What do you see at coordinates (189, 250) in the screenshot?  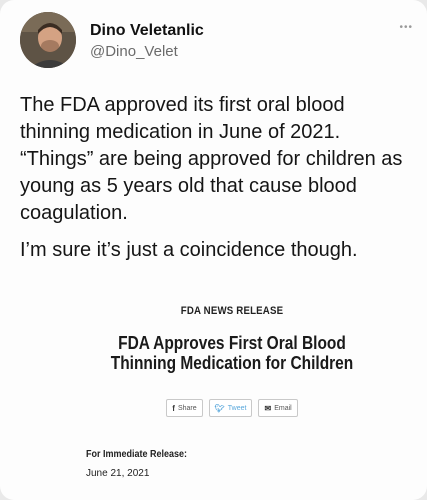 I see `tweet-paragraph: I’m sure it’s just a coincidence though.` at bounding box center [189, 250].